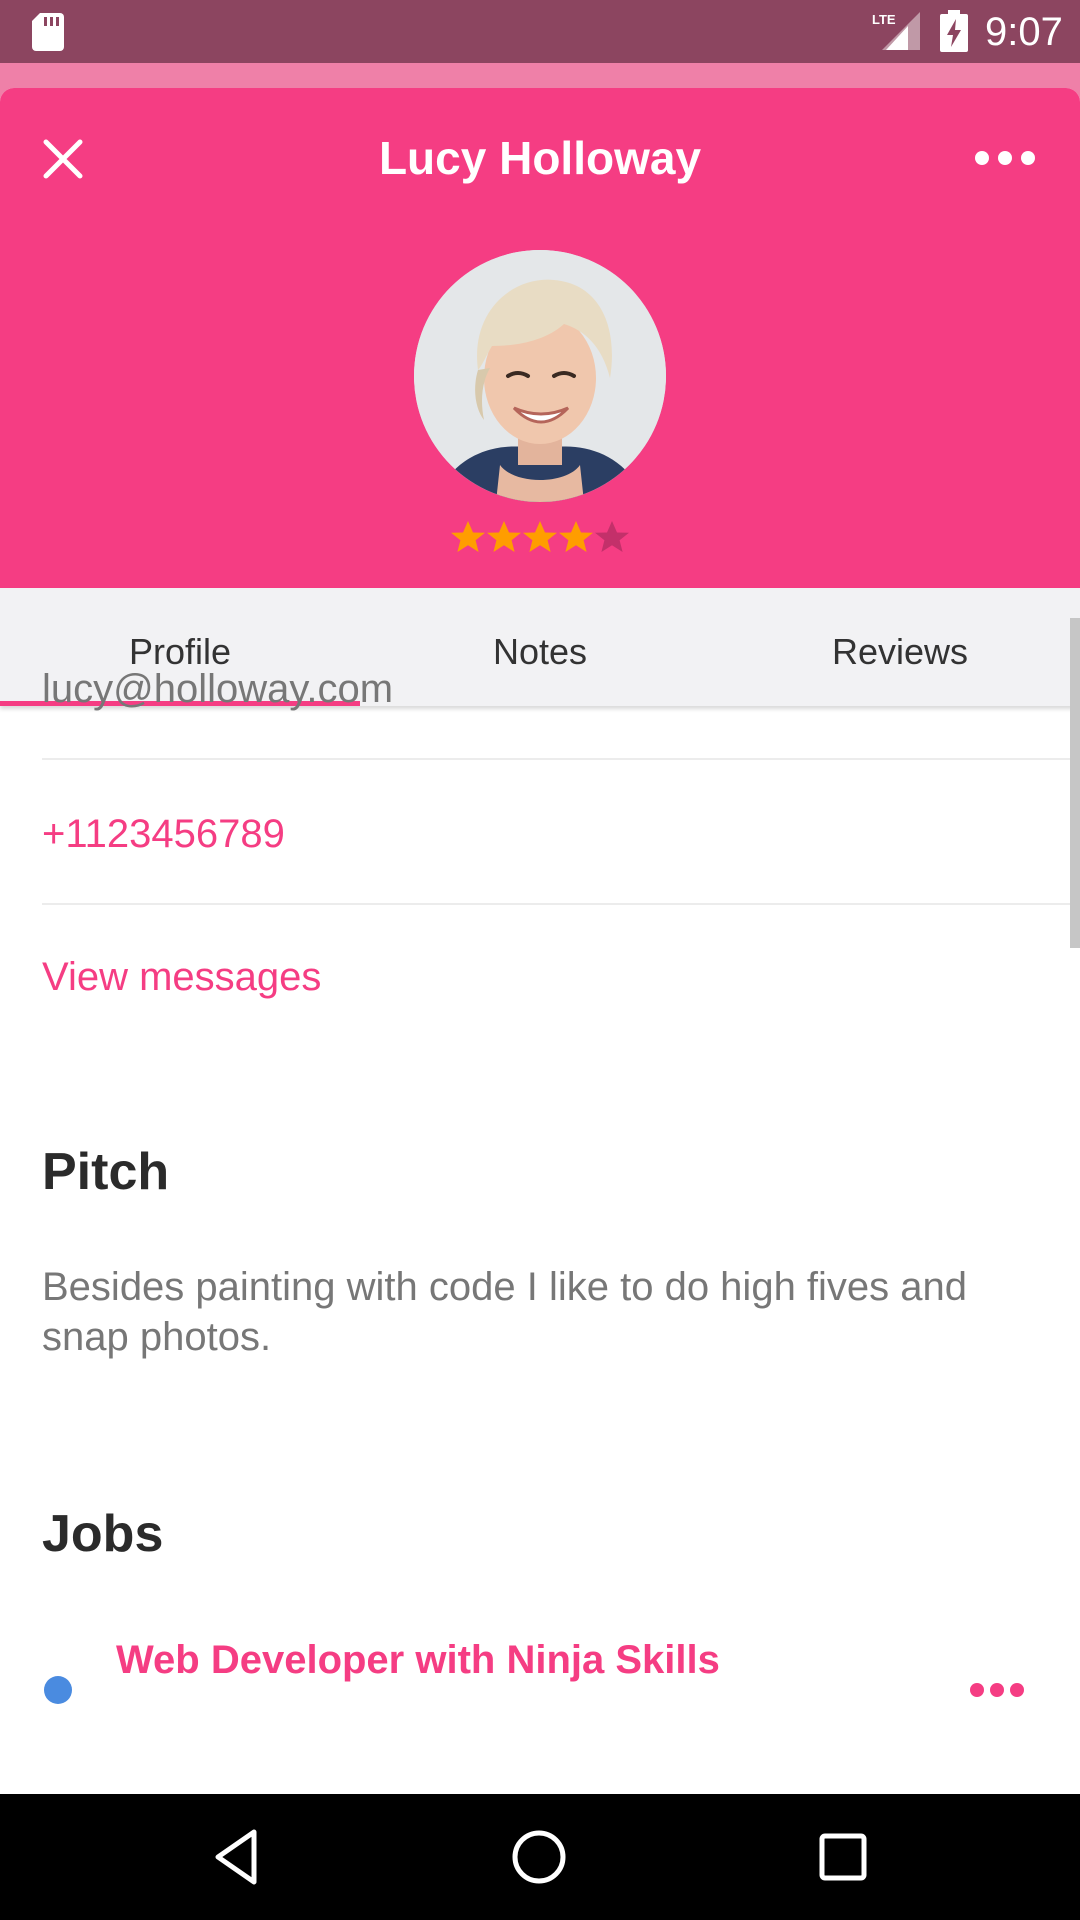 This screenshot has width=1080, height=1920. What do you see at coordinates (58, 1690) in the screenshot?
I see `job-status-dot` at bounding box center [58, 1690].